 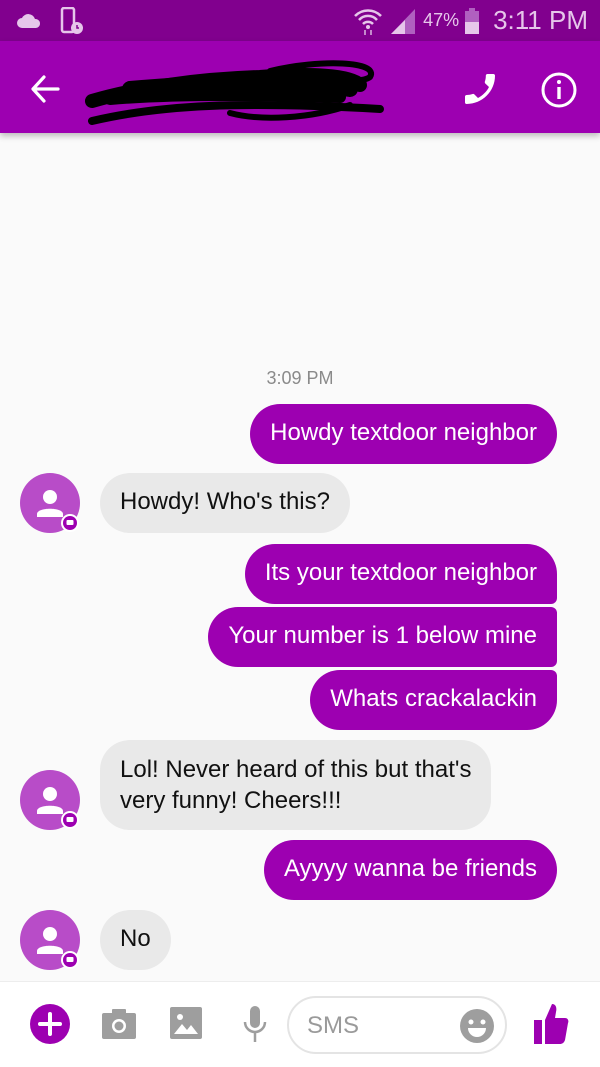 I want to click on add-icon, so click(x=50, y=1024).